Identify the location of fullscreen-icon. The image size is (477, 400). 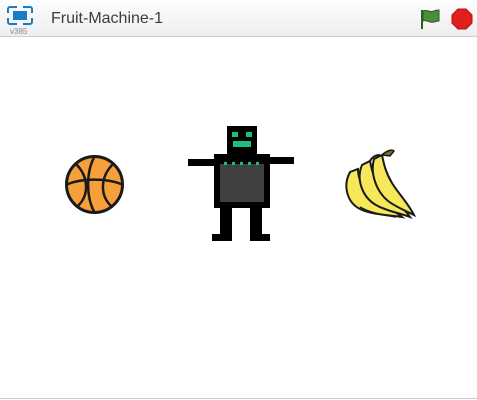
(20, 15).